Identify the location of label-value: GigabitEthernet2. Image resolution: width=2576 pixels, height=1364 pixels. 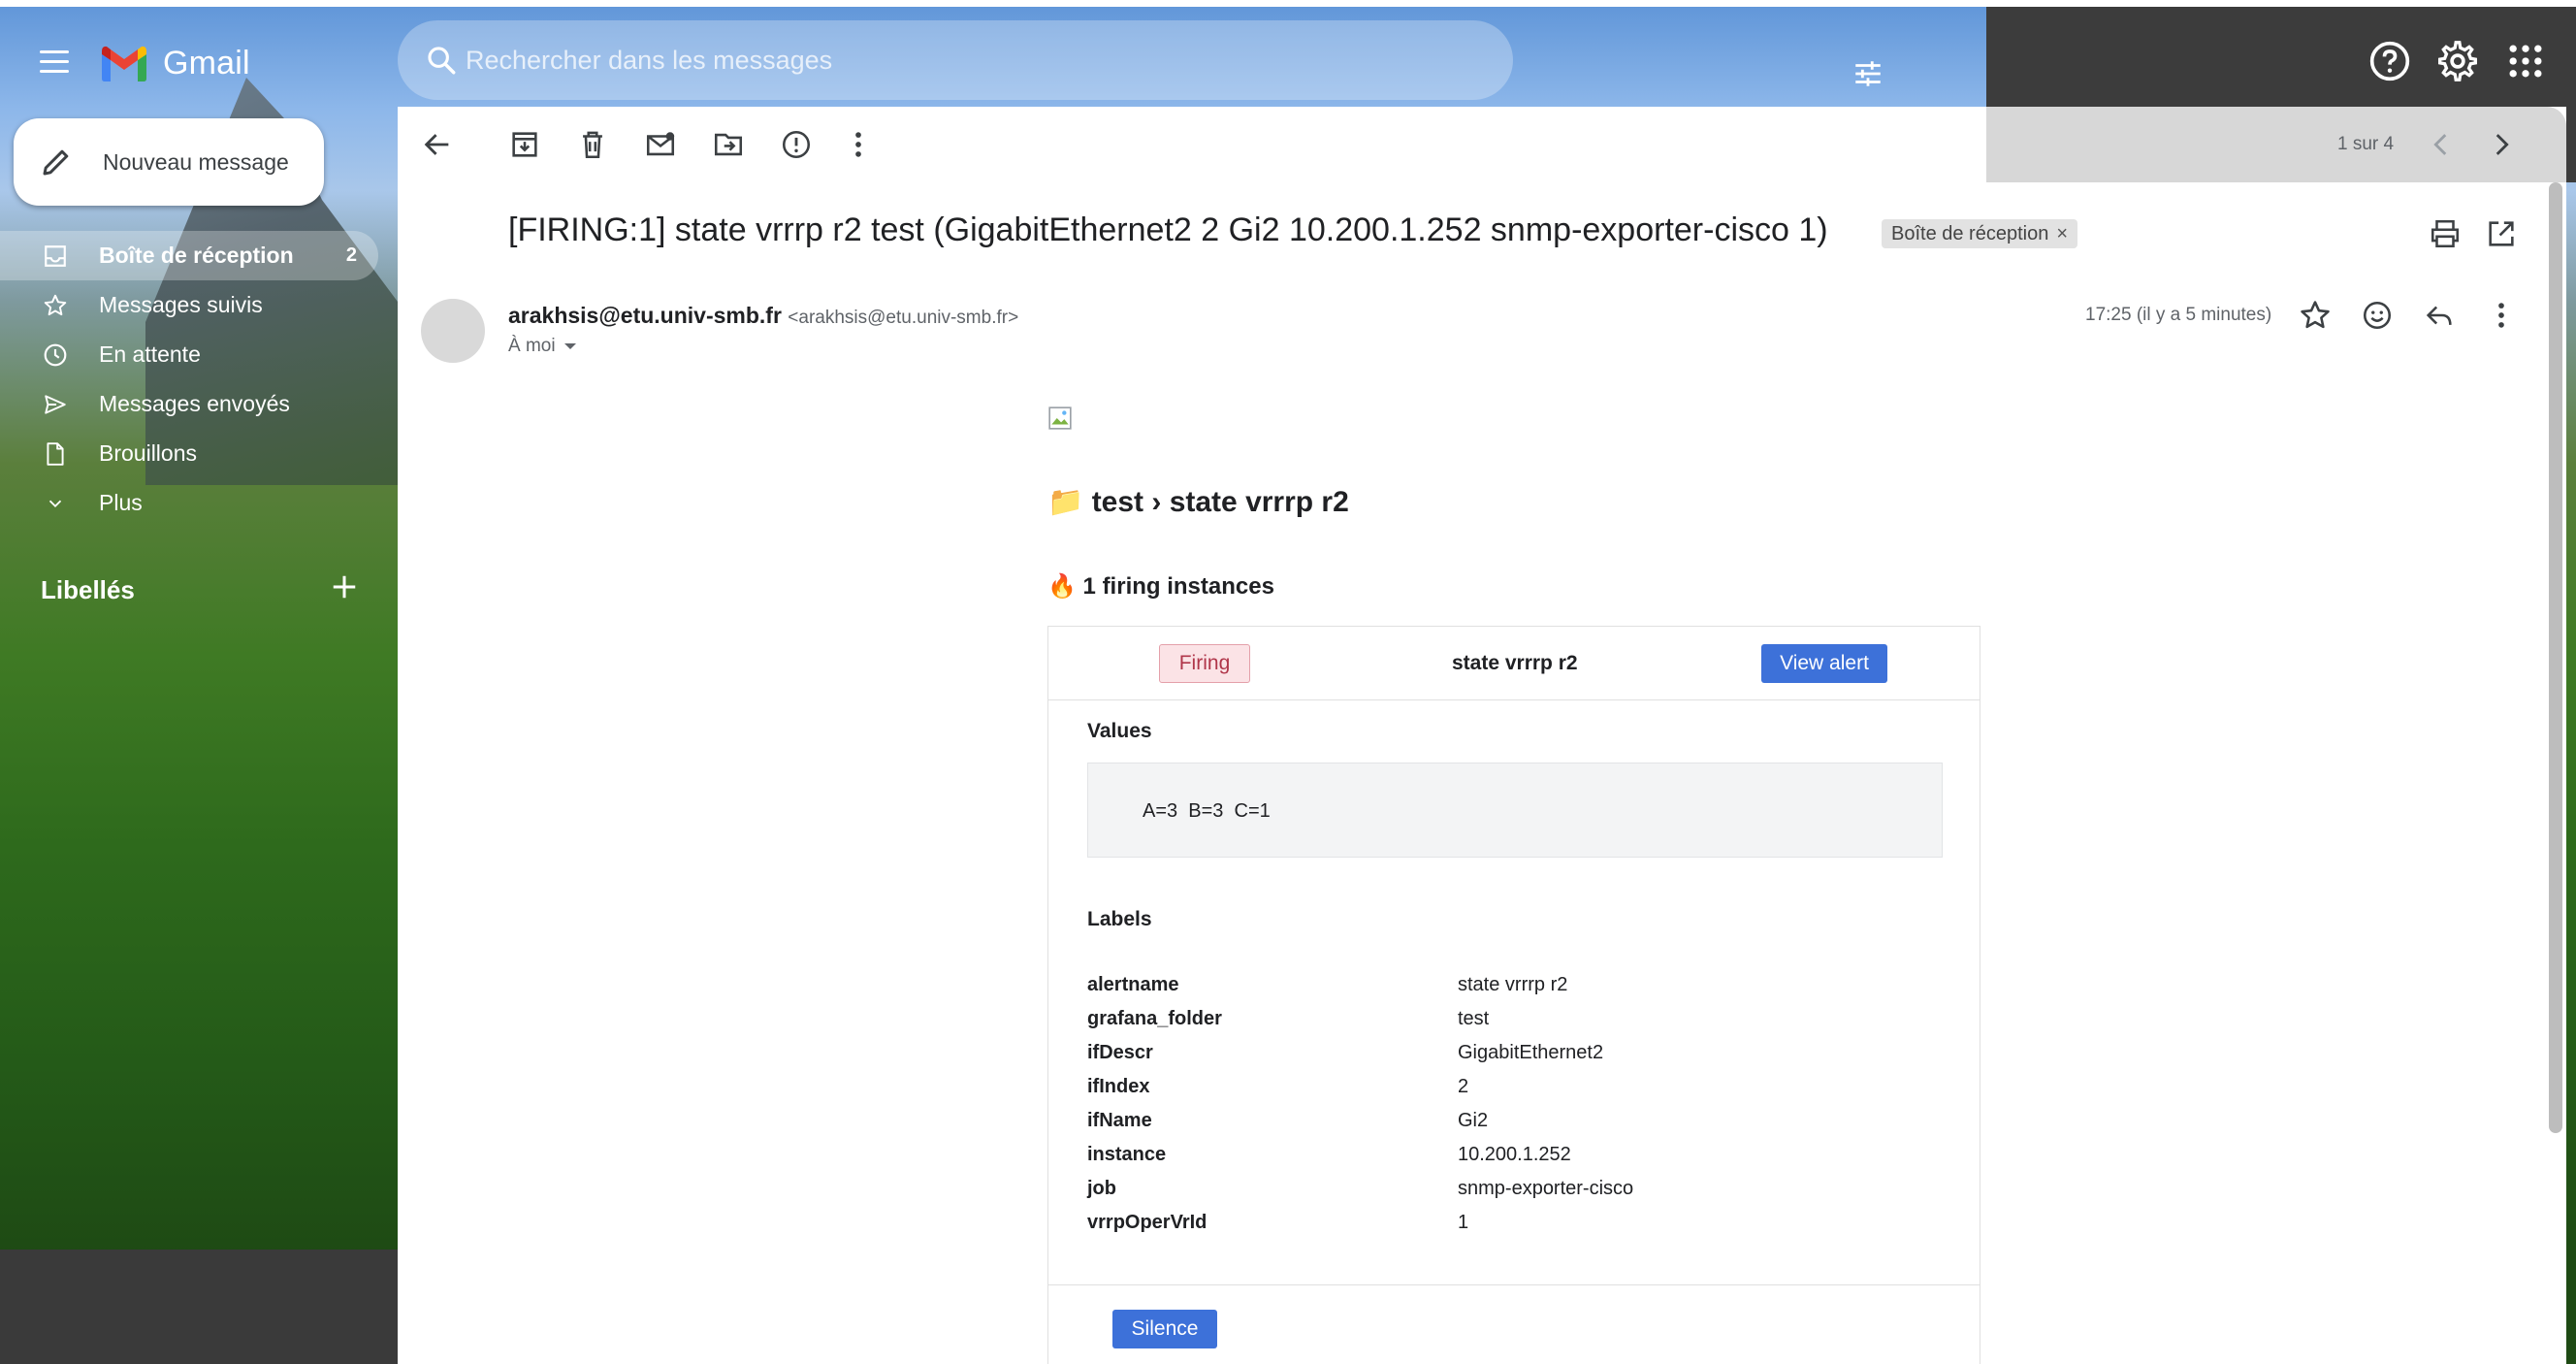
(1531, 1053).